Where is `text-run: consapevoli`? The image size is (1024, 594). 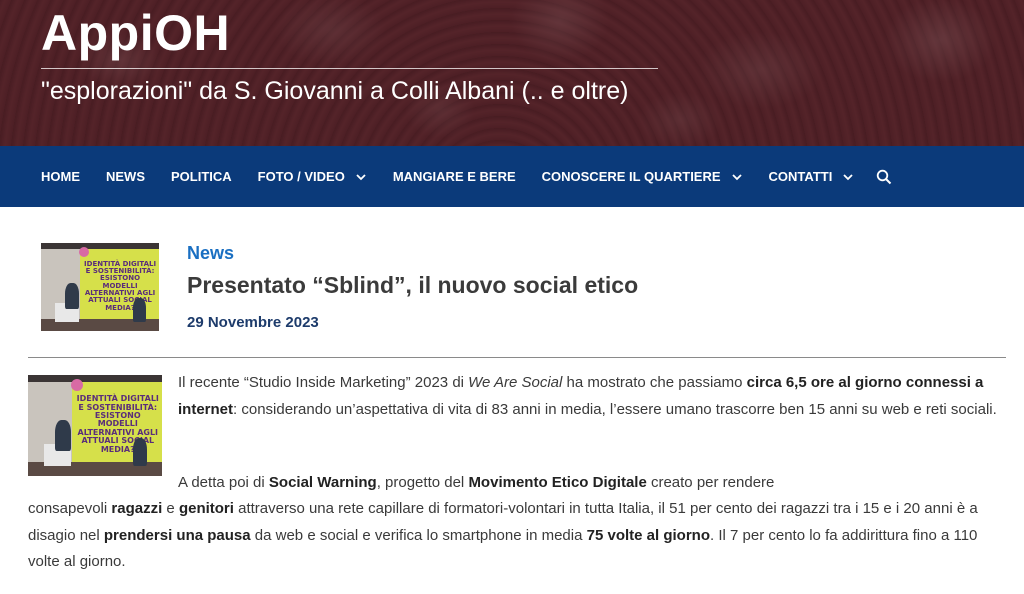 text-run: consapevoli is located at coordinates (70, 508).